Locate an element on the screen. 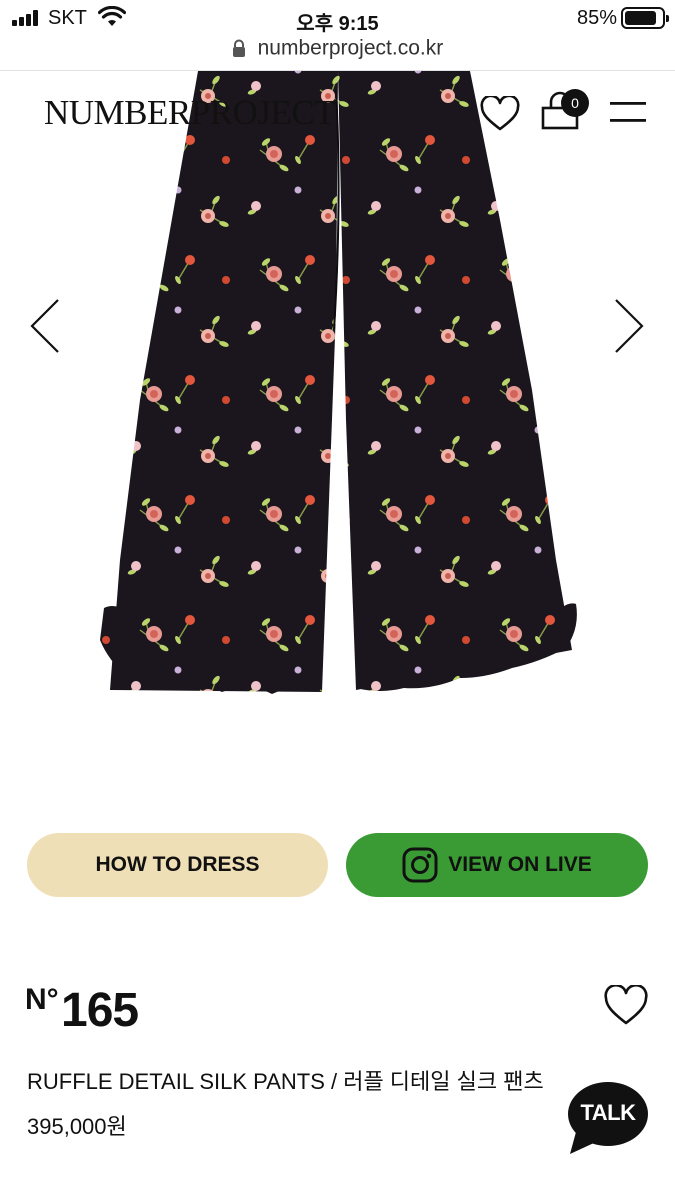 The image size is (675, 1200). brand-logo: NUMBERPROJECT is located at coordinates (190, 113).